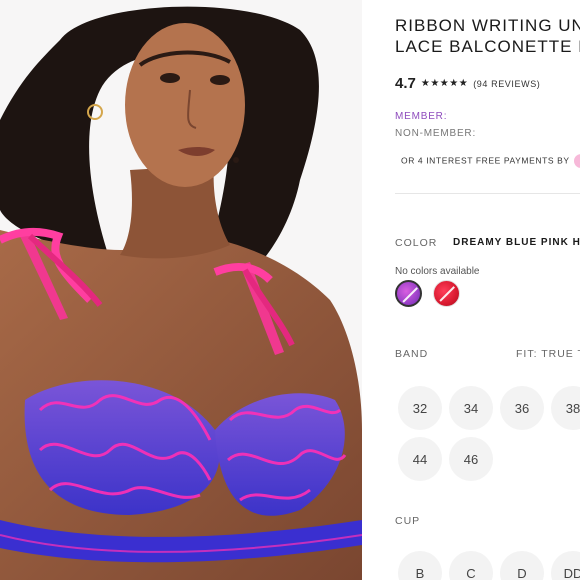  What do you see at coordinates (565, 565) in the screenshot?
I see `cup-size-button: DD` at bounding box center [565, 565].